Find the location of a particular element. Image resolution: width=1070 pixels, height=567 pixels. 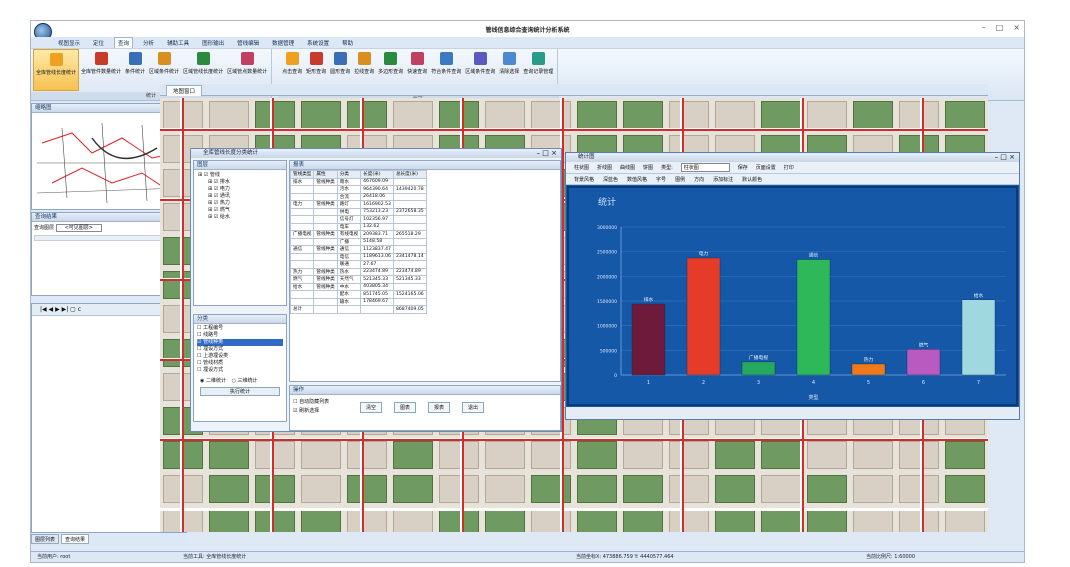

layer-tree-item: ⊞ ☑ 通讯 is located at coordinates (240, 196).